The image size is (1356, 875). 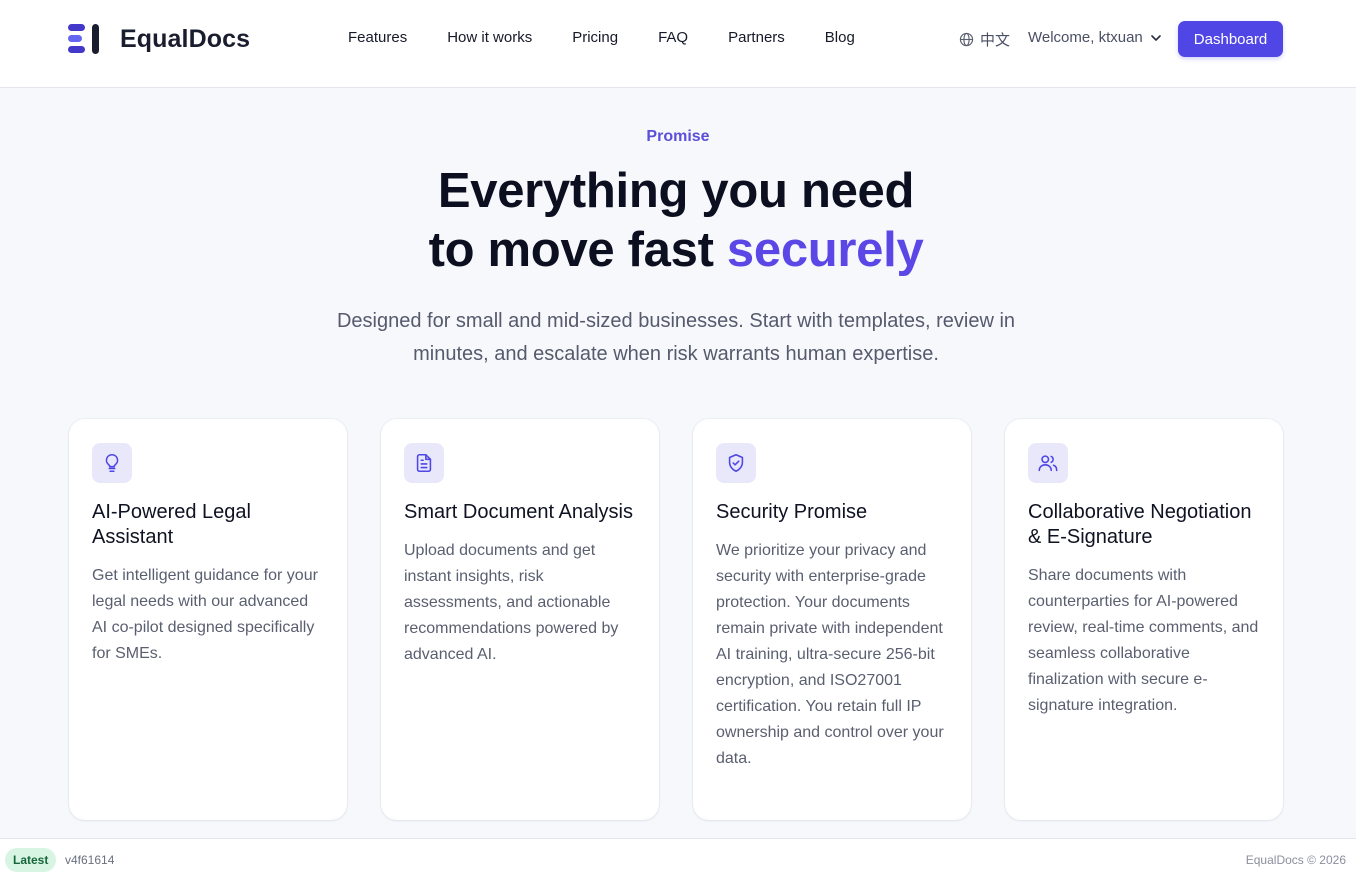 I want to click on headline-line-1: Everything you need, so click(x=676, y=191).